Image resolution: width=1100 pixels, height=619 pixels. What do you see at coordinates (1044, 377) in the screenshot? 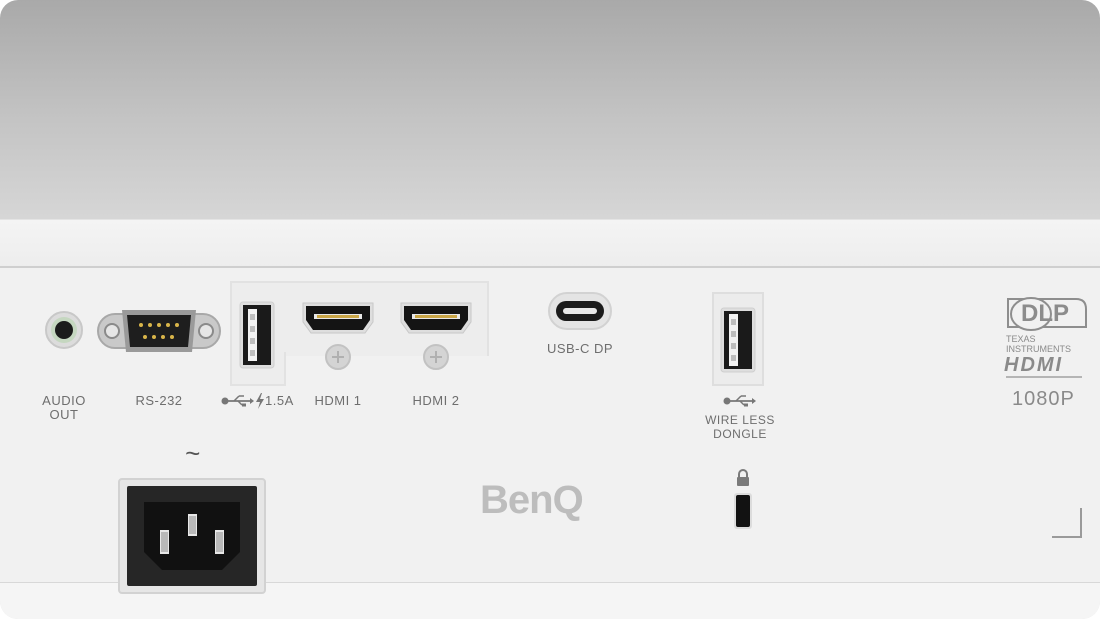
I see `hdmi-logo-underline` at bounding box center [1044, 377].